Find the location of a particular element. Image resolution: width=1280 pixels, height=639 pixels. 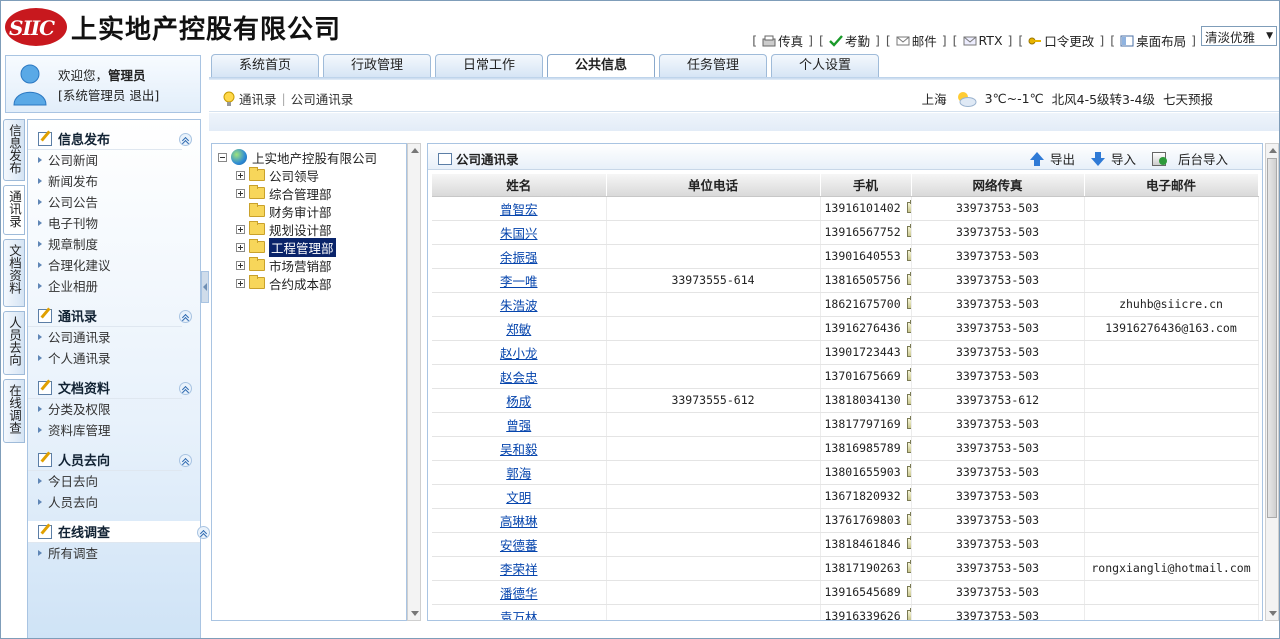

sidebar-group-header: 文档资料 is located at coordinates (110, 388).